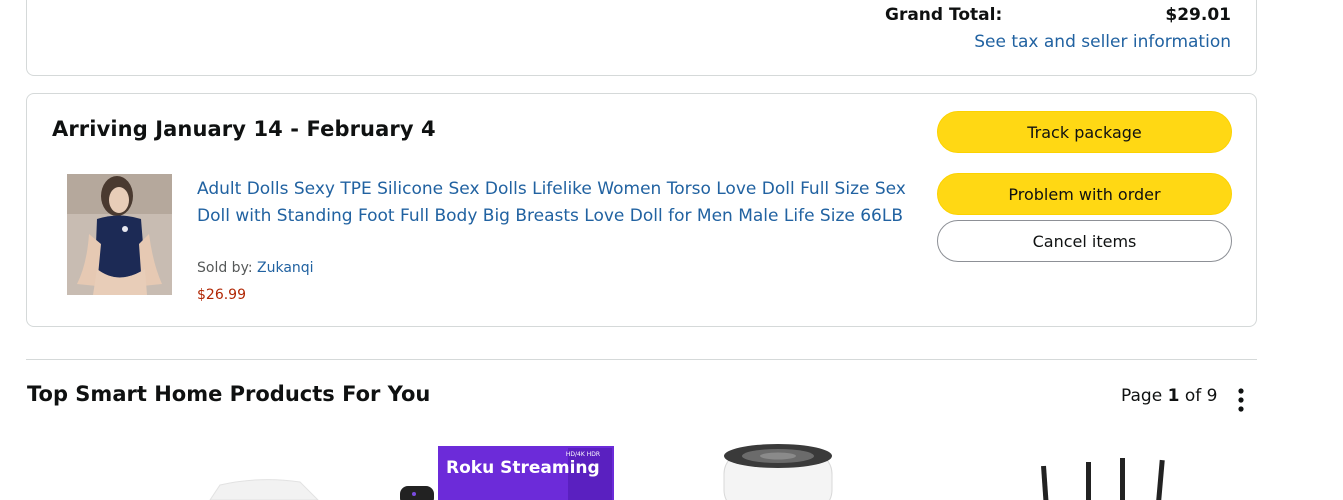 This screenshot has width=1343, height=500. What do you see at coordinates (1198, 15) in the screenshot?
I see `grand-total-value: $29.01` at bounding box center [1198, 15].